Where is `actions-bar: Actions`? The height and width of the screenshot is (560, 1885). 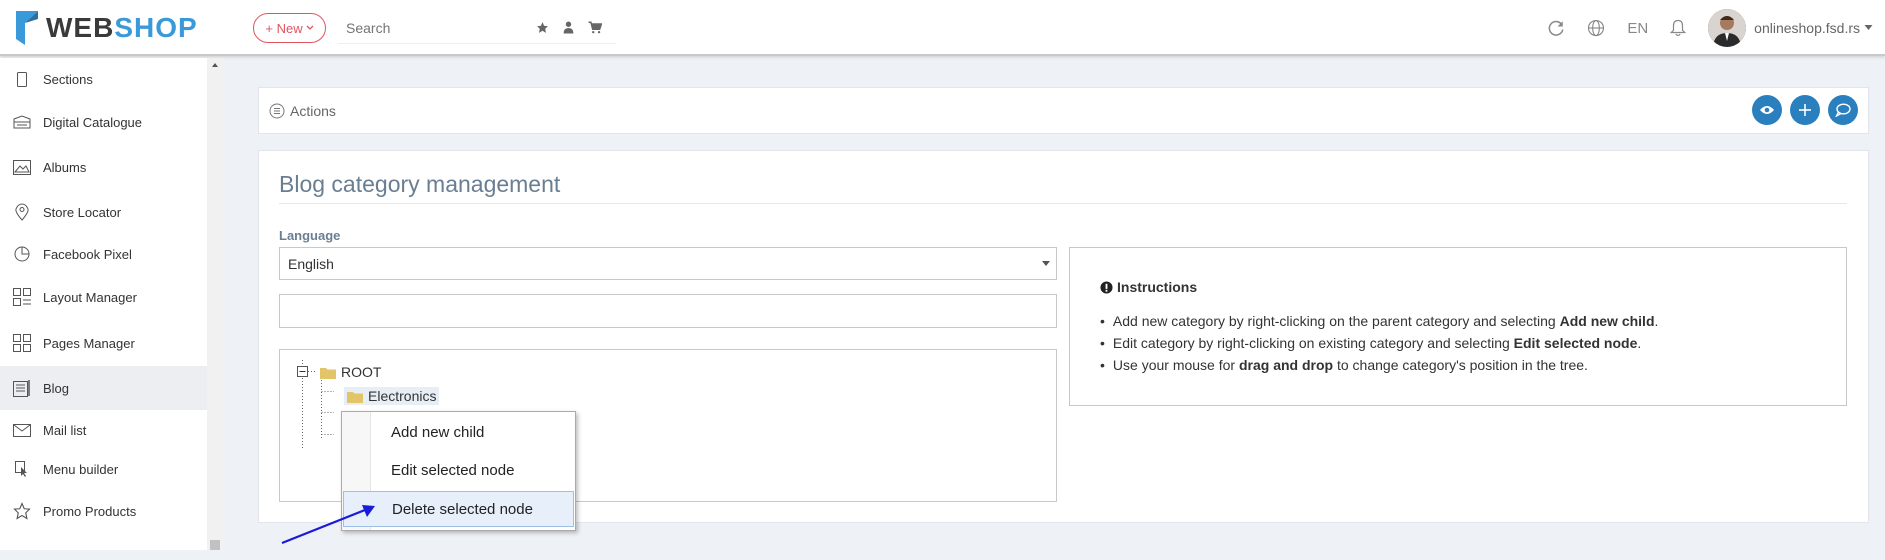
actions-bar: Actions is located at coordinates (1063, 110).